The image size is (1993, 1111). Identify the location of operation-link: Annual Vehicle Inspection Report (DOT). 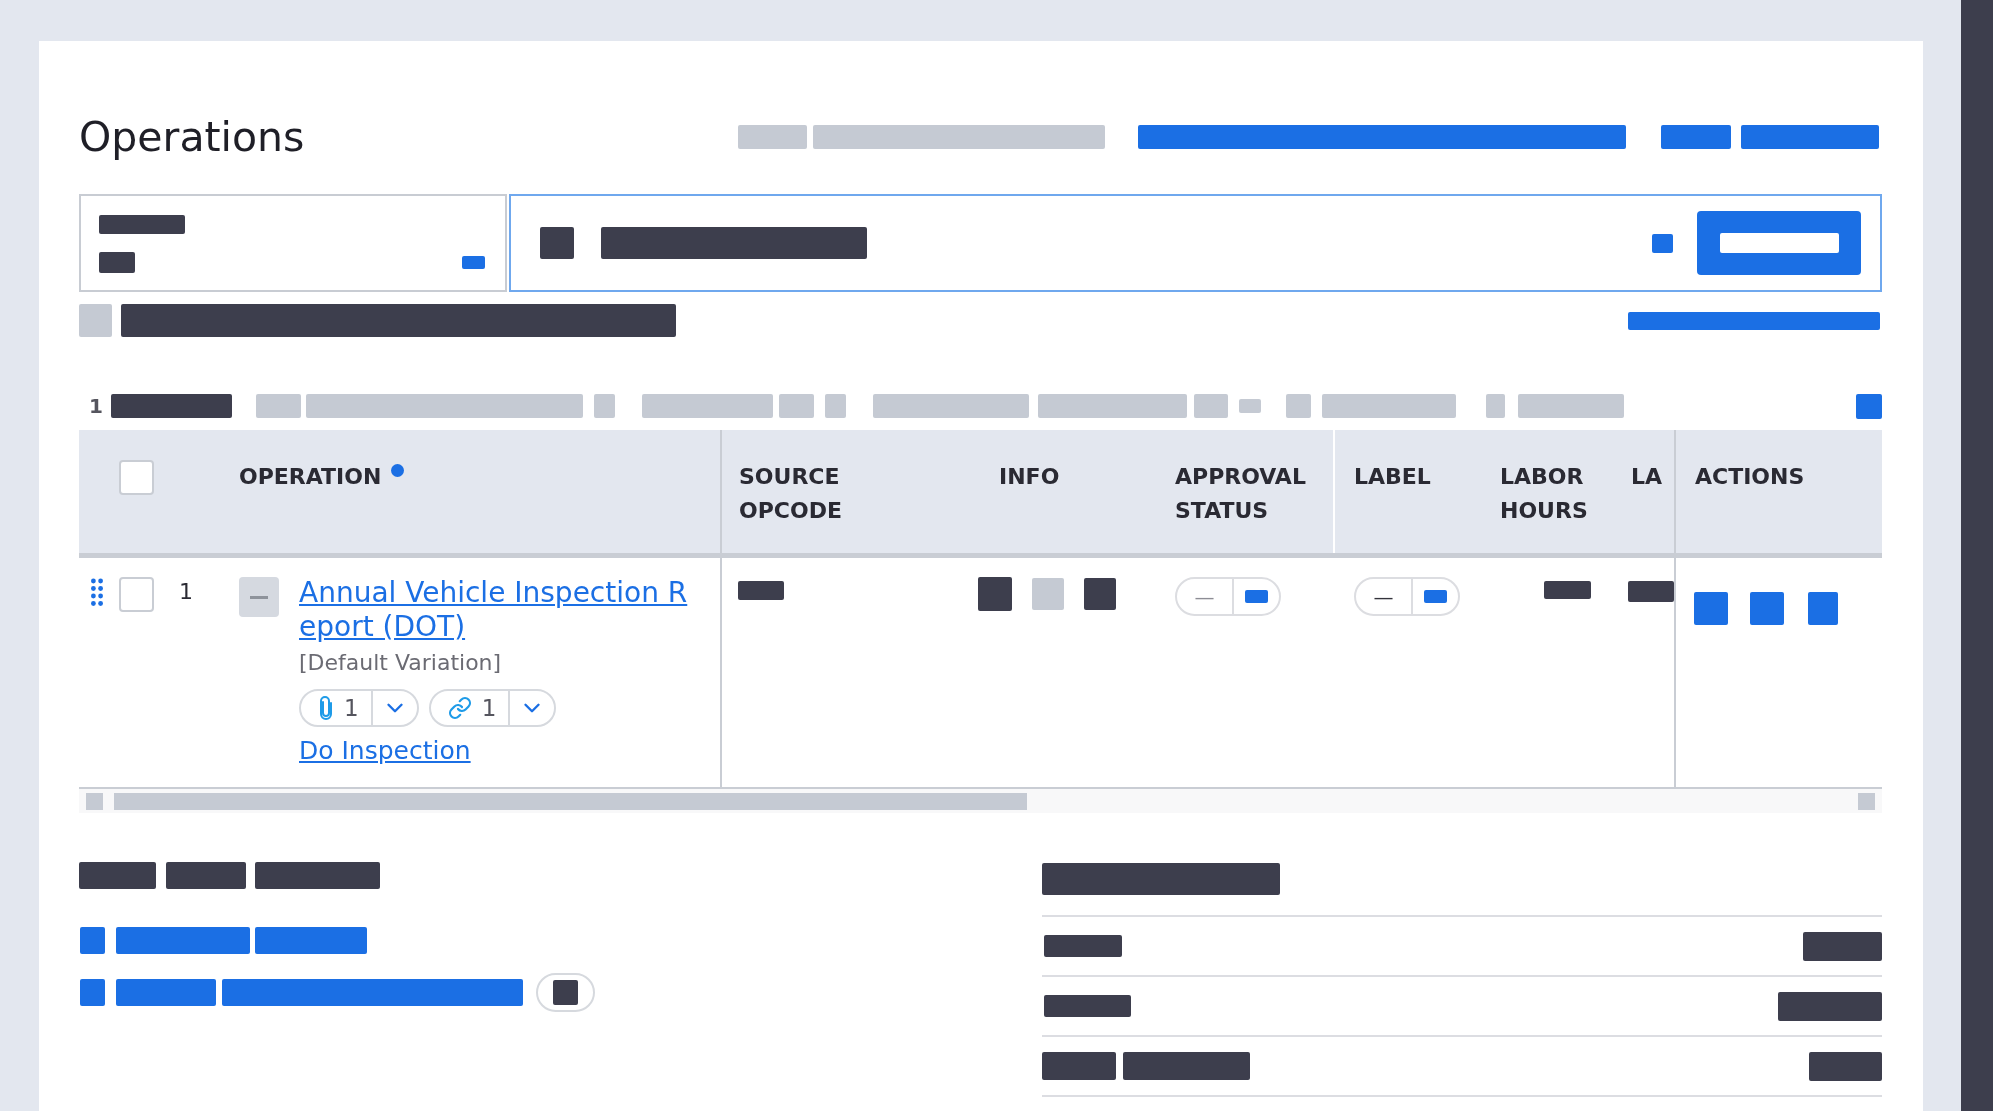
(499, 610).